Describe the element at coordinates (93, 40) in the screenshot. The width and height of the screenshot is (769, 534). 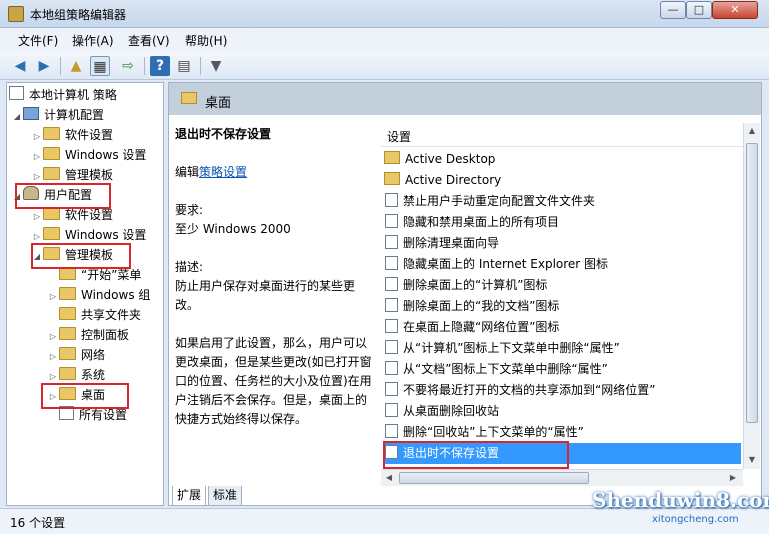
I see `menu-action: 操作(A)` at that location.